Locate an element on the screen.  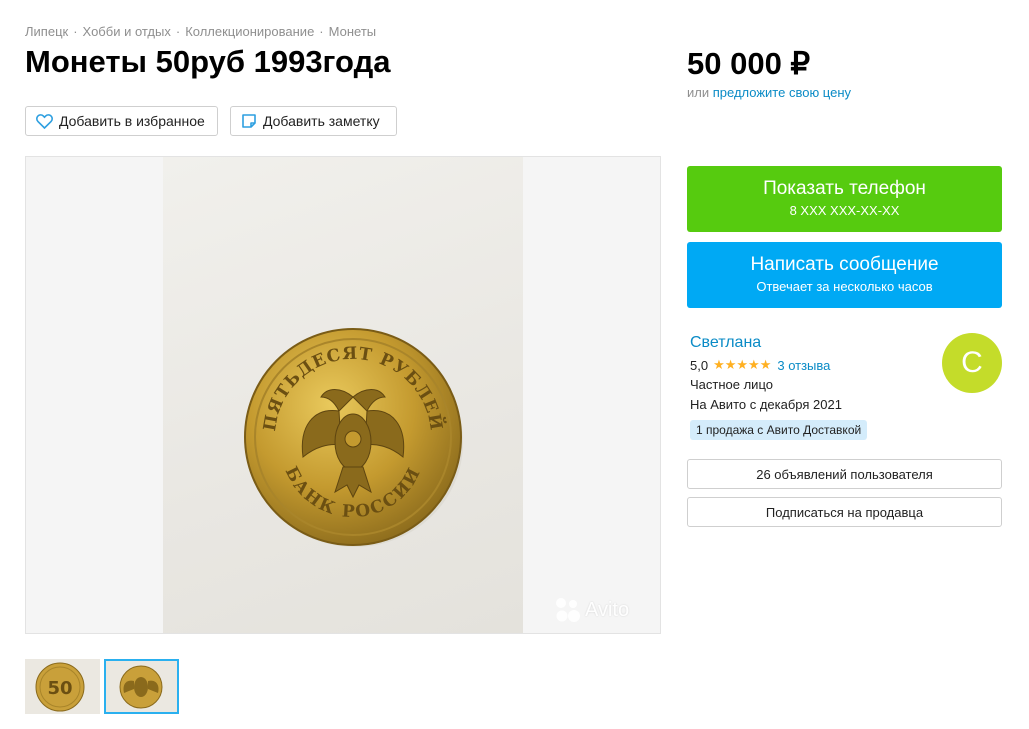
subscribe-seller-button: Подписаться на продавца is located at coordinates (844, 512).